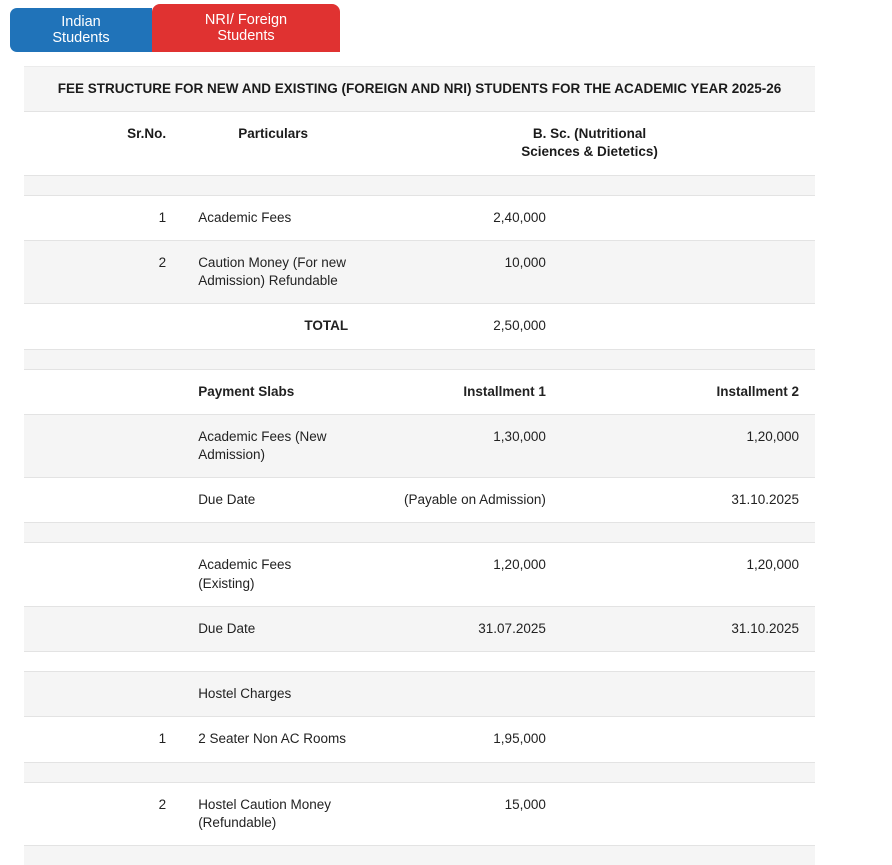 This screenshot has height=865, width=892. I want to click on cell: TOTAL, so click(326, 326).